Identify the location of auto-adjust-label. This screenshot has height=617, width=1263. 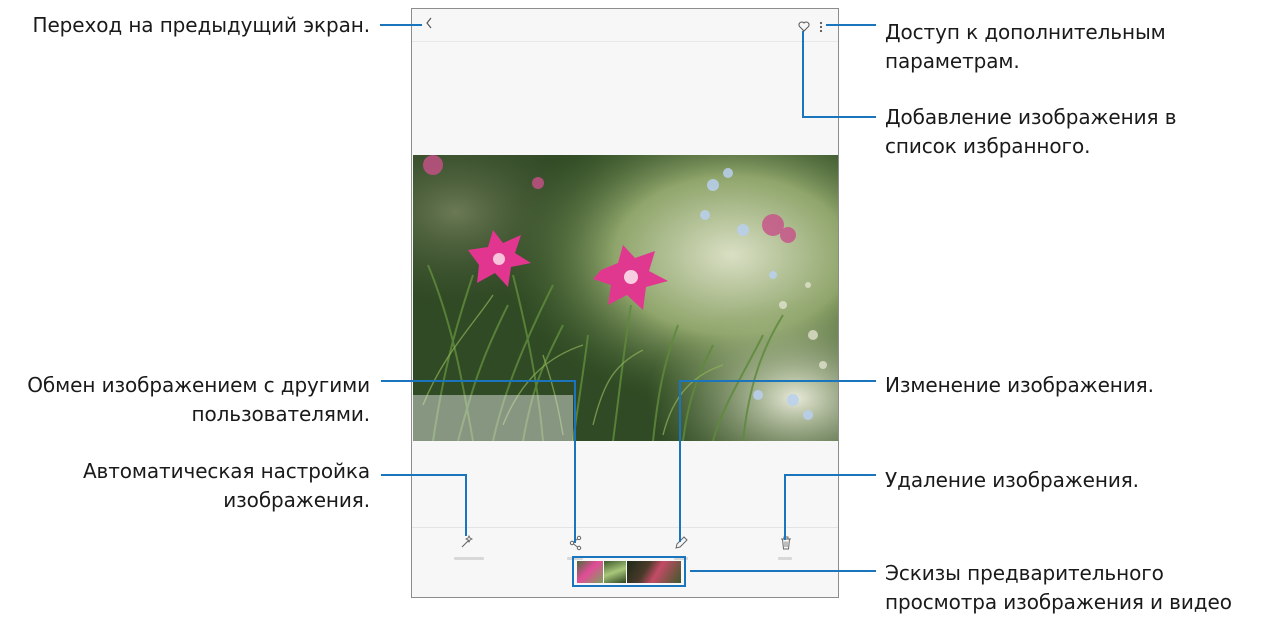
(469, 558).